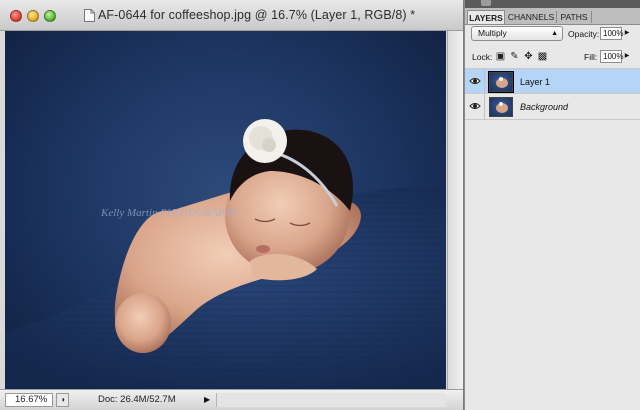 The width and height of the screenshot is (640, 410). What do you see at coordinates (542, 56) in the screenshot?
I see `lock-all-icon: ▩` at bounding box center [542, 56].